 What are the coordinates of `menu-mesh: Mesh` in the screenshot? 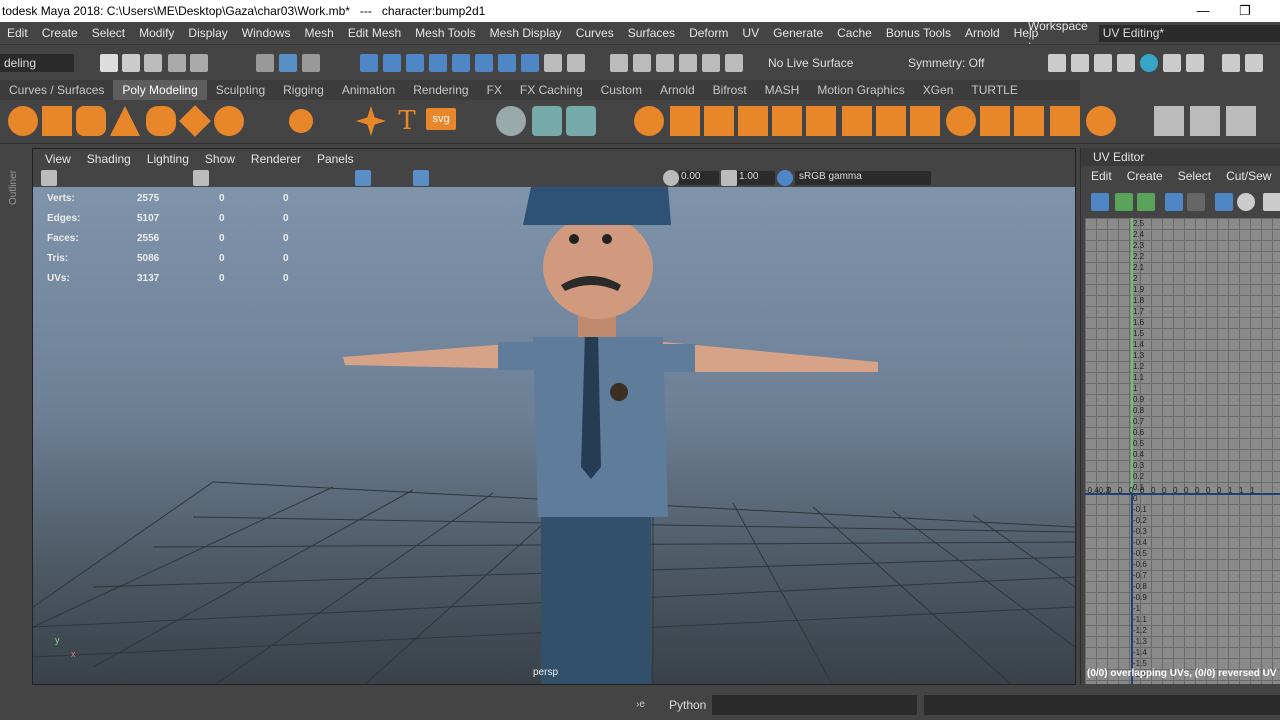 It's located at (318, 33).